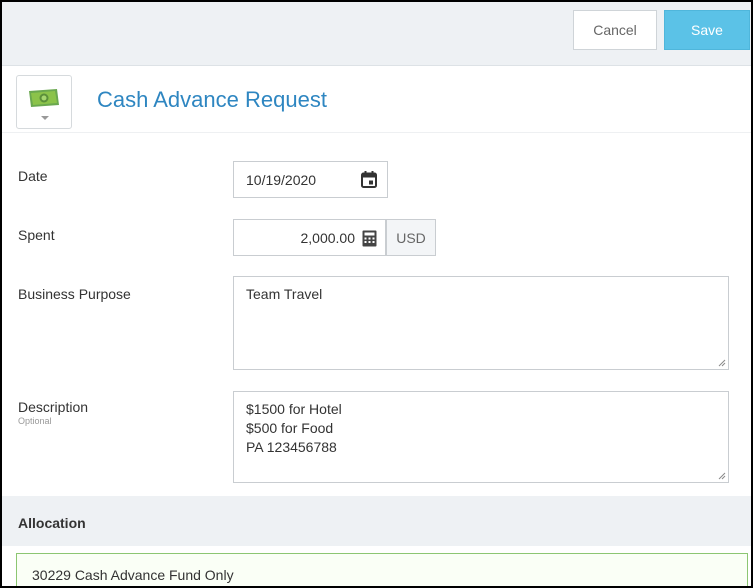 This screenshot has height=588, width=753. Describe the element at coordinates (615, 30) in the screenshot. I see `cancel-button: Cancel` at that location.